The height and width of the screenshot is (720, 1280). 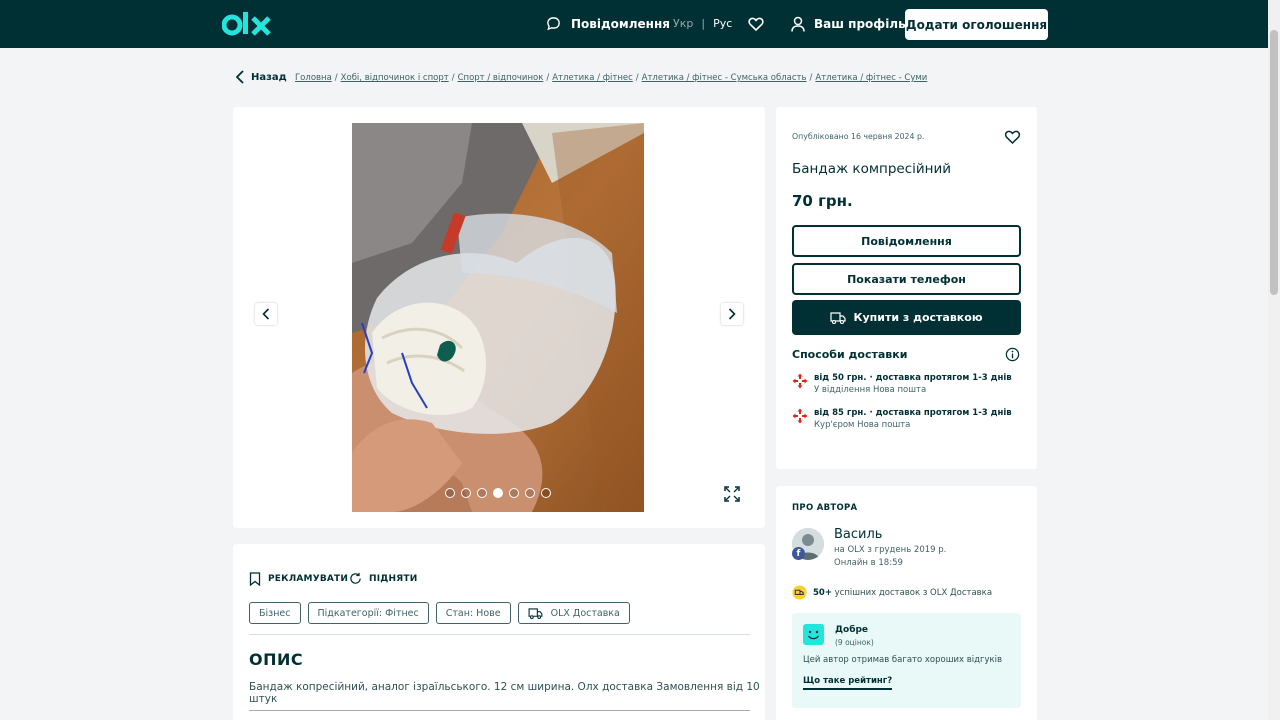 What do you see at coordinates (473, 613) in the screenshot?
I see `tag-condition: Стан: Нове` at bounding box center [473, 613].